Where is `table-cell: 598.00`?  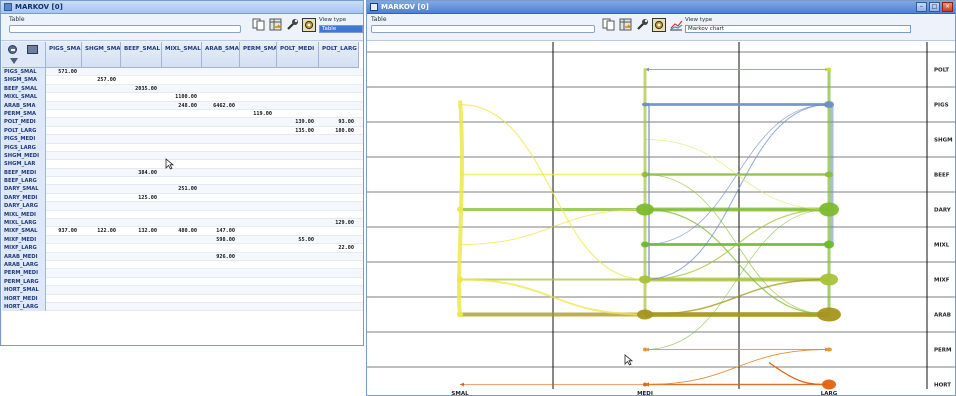 table-cell: 598.00 is located at coordinates (218, 240).